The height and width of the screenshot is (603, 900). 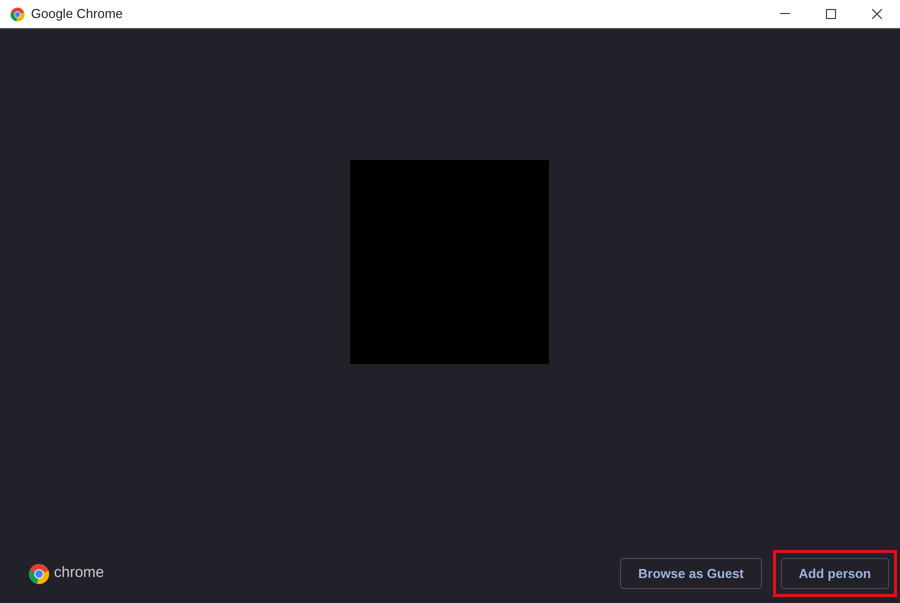 What do you see at coordinates (79, 573) in the screenshot?
I see `brand-wordmark: chrome` at bounding box center [79, 573].